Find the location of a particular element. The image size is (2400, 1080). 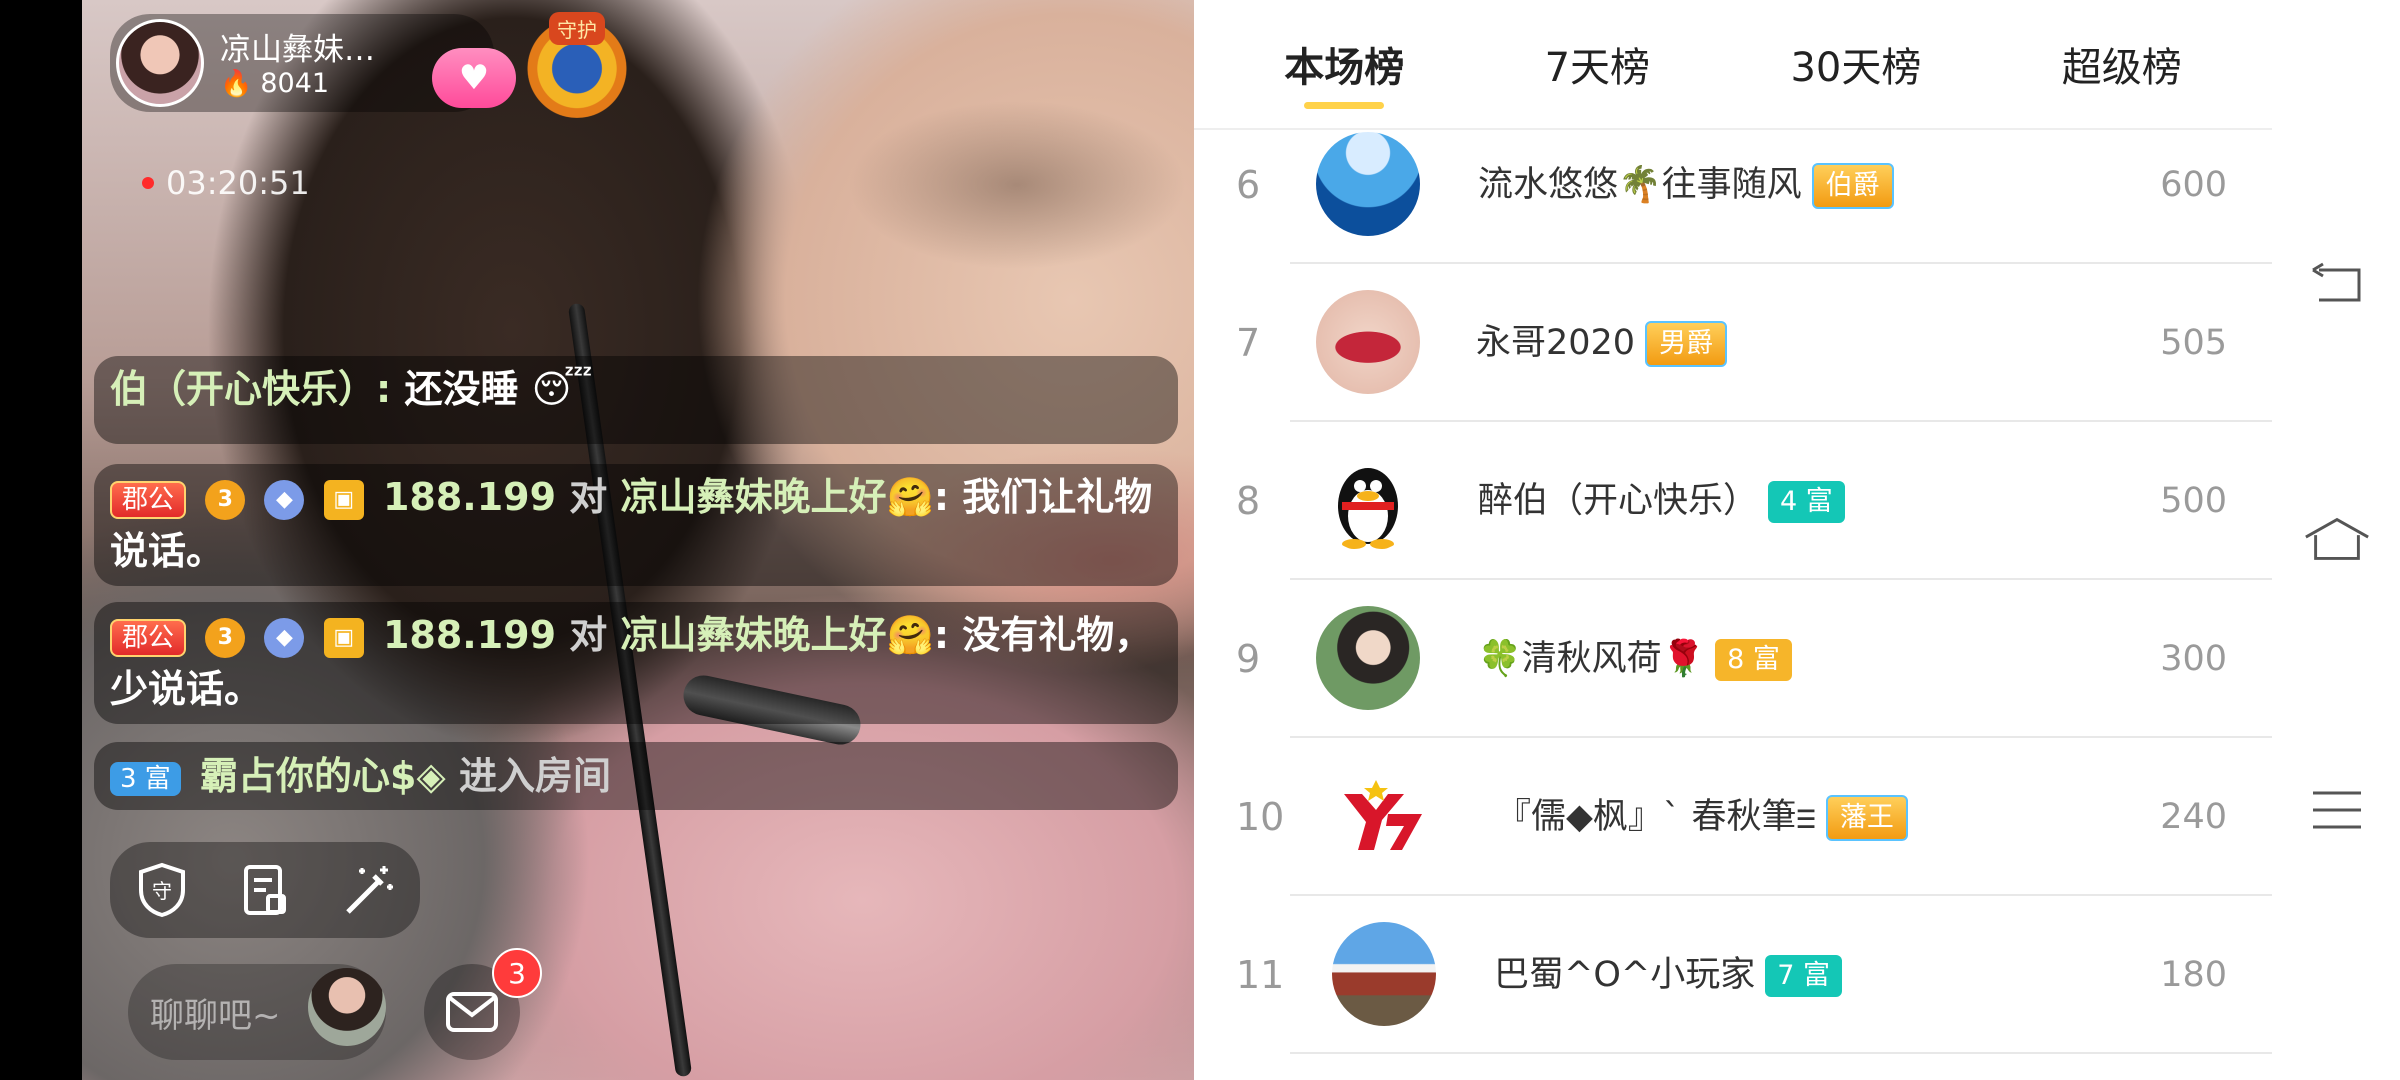

rank-number: 6 is located at coordinates (1248, 185).